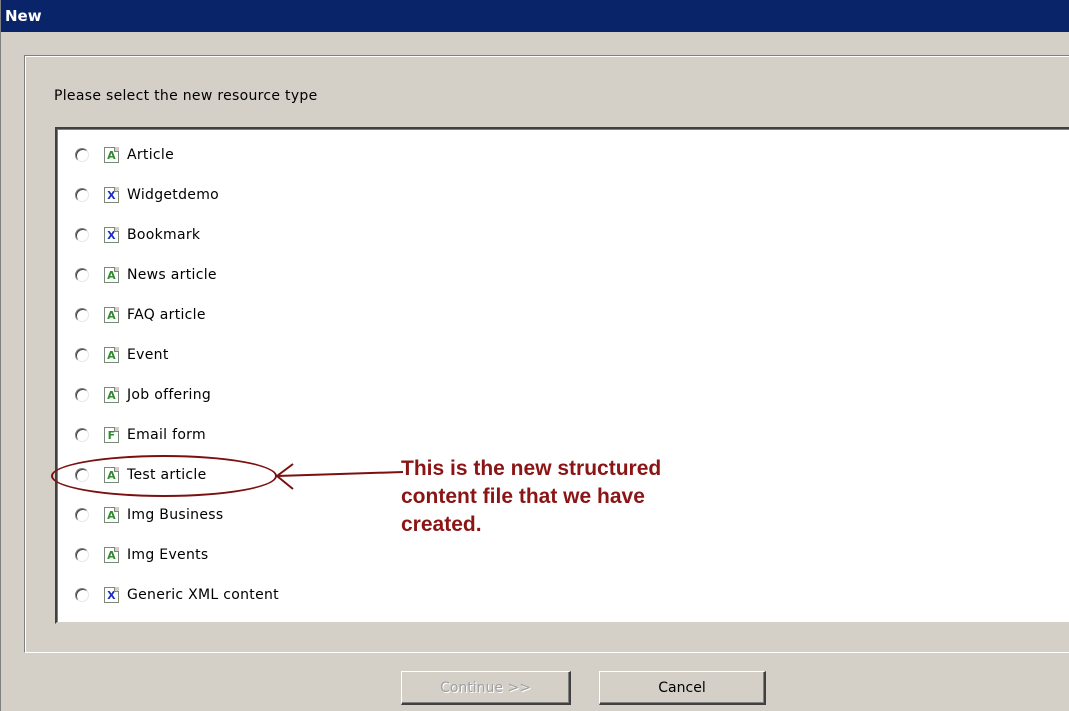  Describe the element at coordinates (486, 688) in the screenshot. I see `continue-button: Continue >>` at that location.